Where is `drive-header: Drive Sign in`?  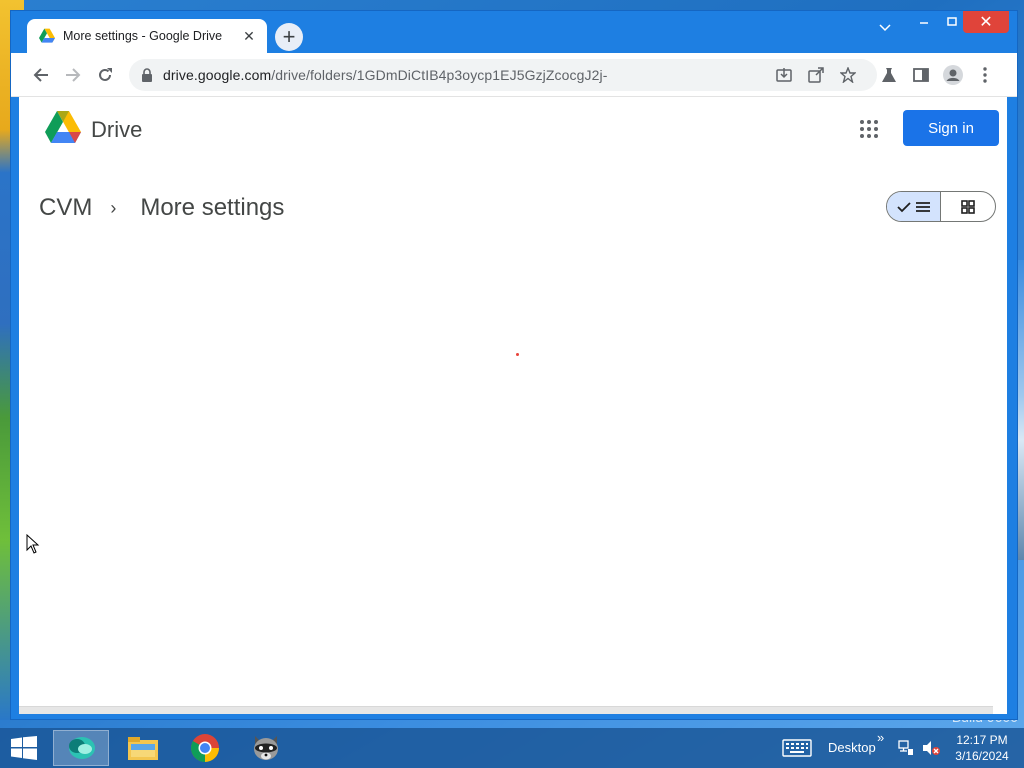
drive-header: Drive Sign in is located at coordinates (513, 129).